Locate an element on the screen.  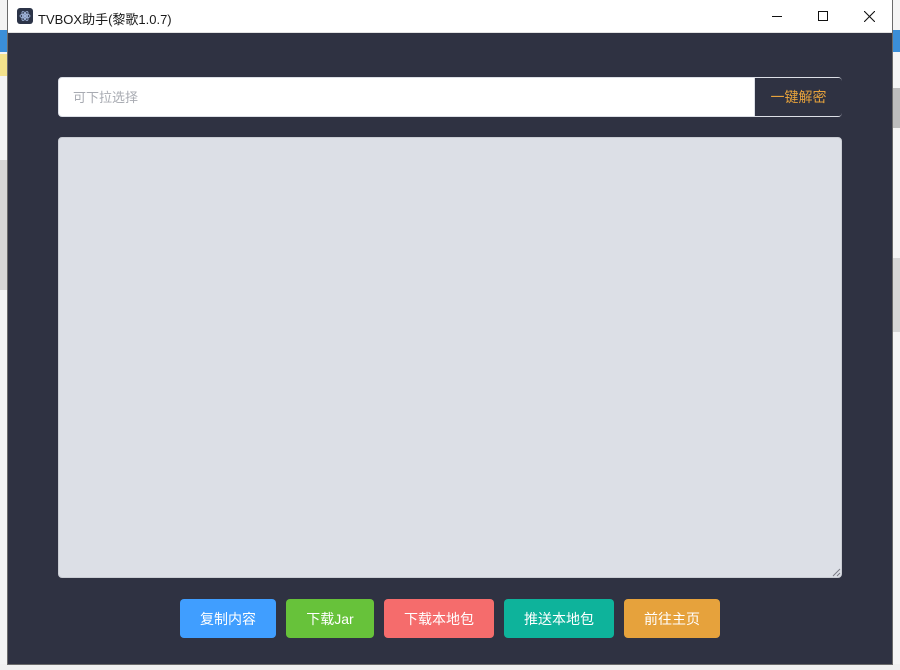
maximize-icon is located at coordinates (823, 16).